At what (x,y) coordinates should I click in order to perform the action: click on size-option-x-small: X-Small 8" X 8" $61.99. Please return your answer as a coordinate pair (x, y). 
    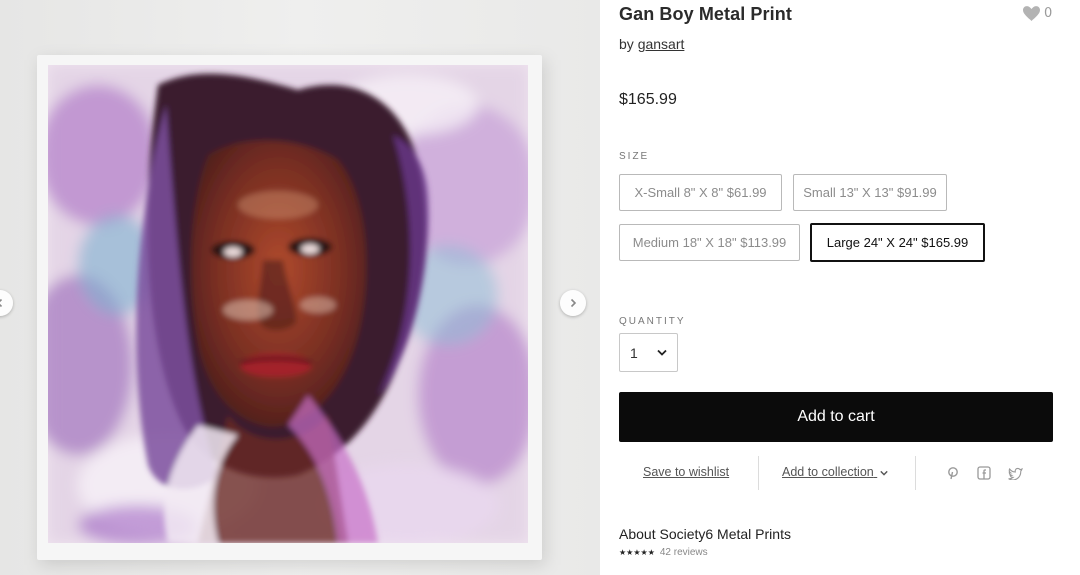
    Looking at the image, I should click on (700, 192).